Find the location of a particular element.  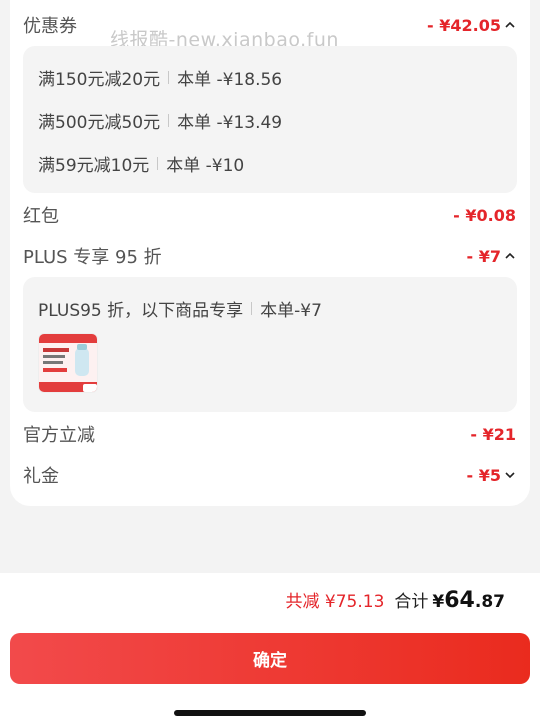

confirm-button: 确定 is located at coordinates (270, 658).